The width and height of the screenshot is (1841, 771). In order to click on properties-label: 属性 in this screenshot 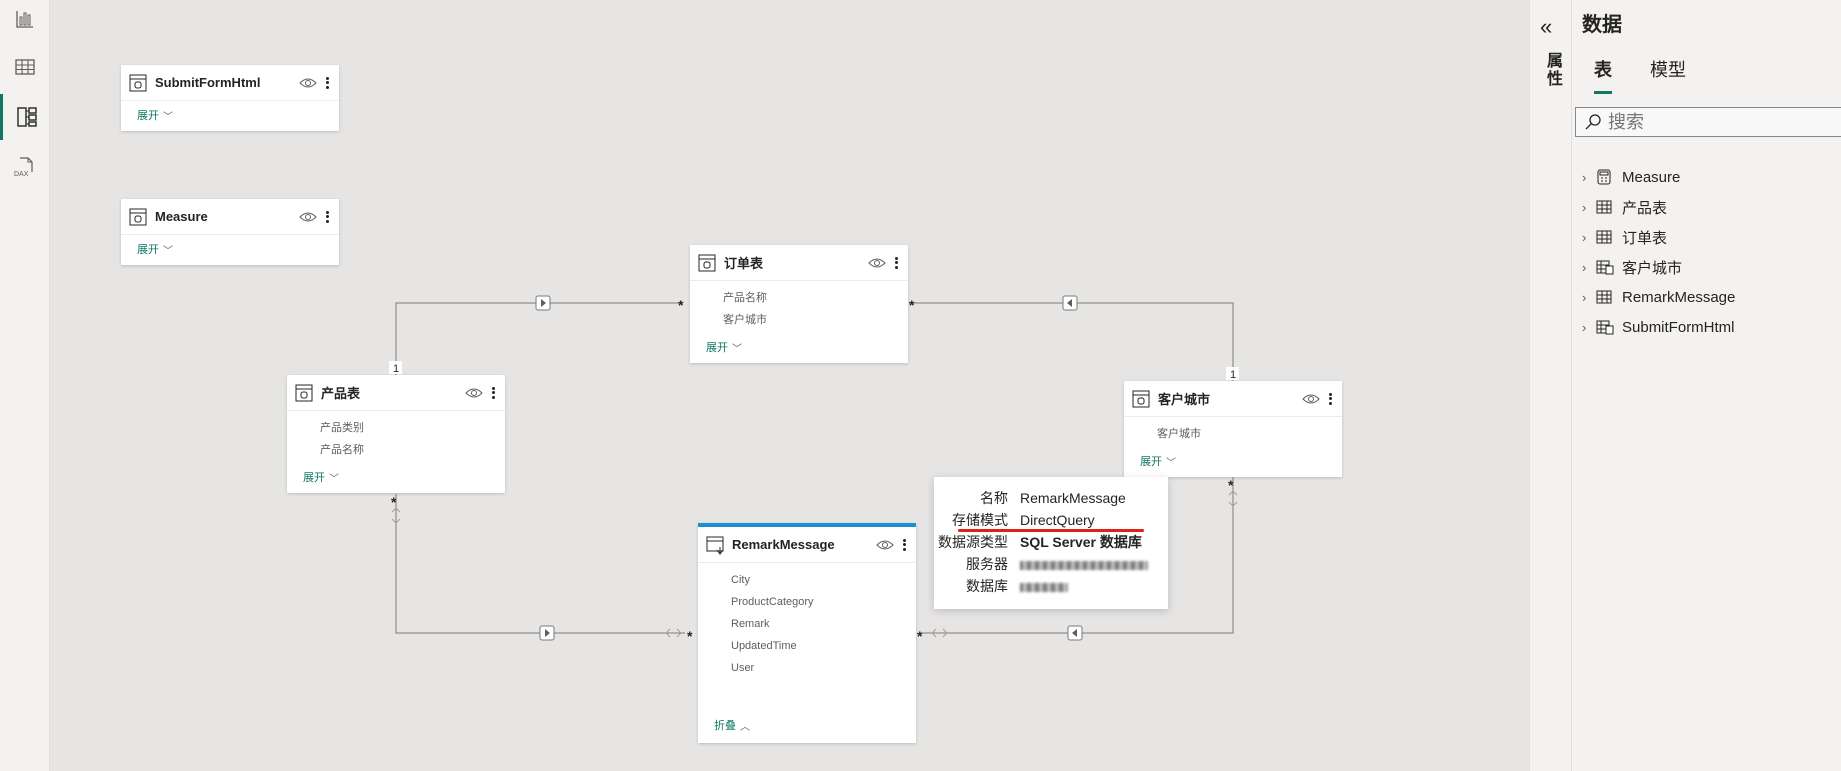, I will do `click(1552, 70)`.